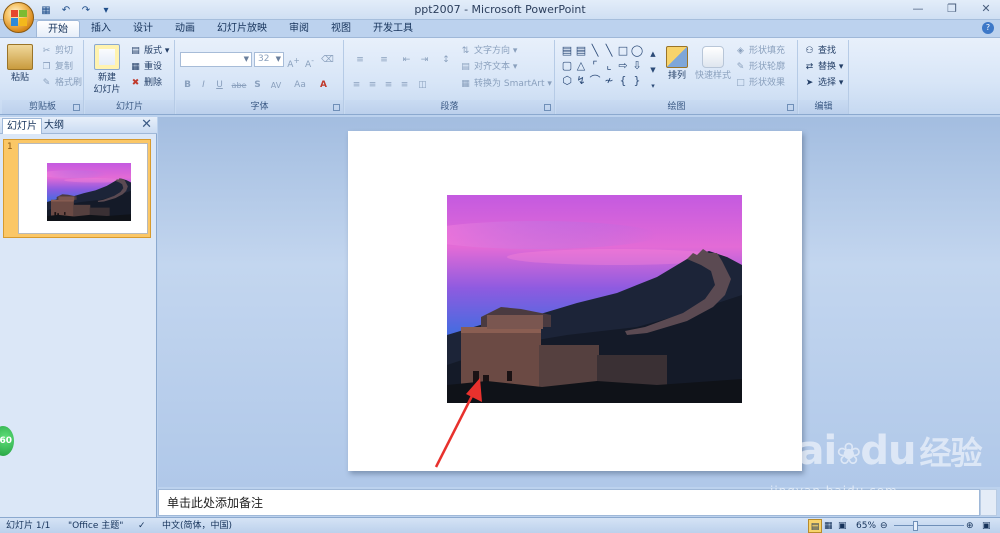 The width and height of the screenshot is (1000, 533). I want to click on copy-button: ❐ 复制, so click(56, 67).